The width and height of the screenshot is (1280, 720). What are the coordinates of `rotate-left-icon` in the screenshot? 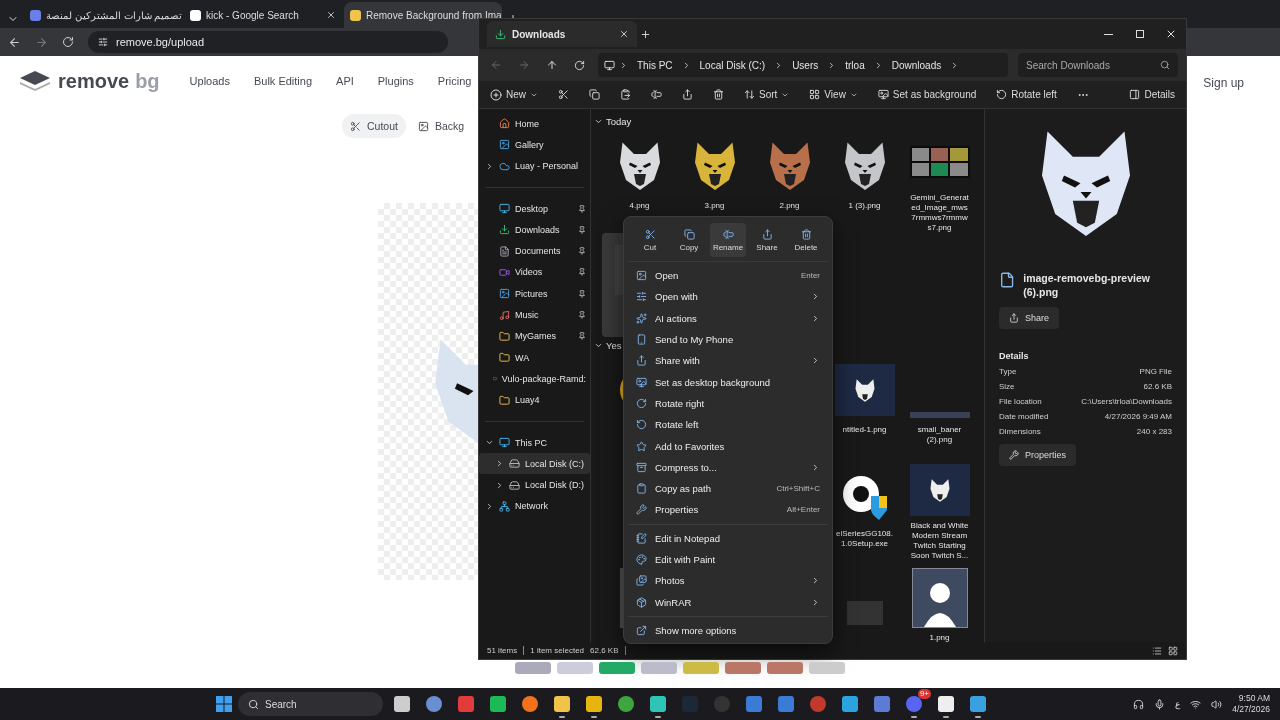 It's located at (641, 425).